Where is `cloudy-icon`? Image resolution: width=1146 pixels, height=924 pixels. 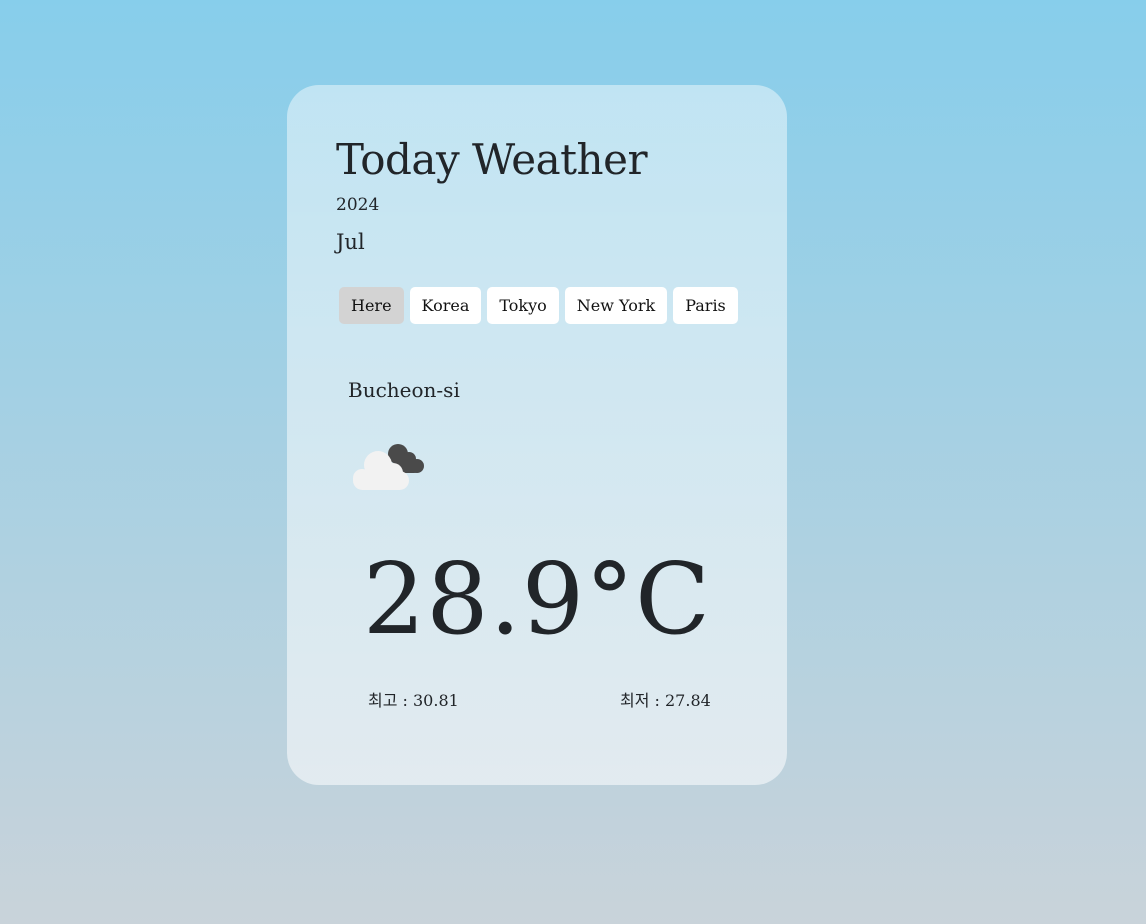
cloudy-icon is located at coordinates (388, 467).